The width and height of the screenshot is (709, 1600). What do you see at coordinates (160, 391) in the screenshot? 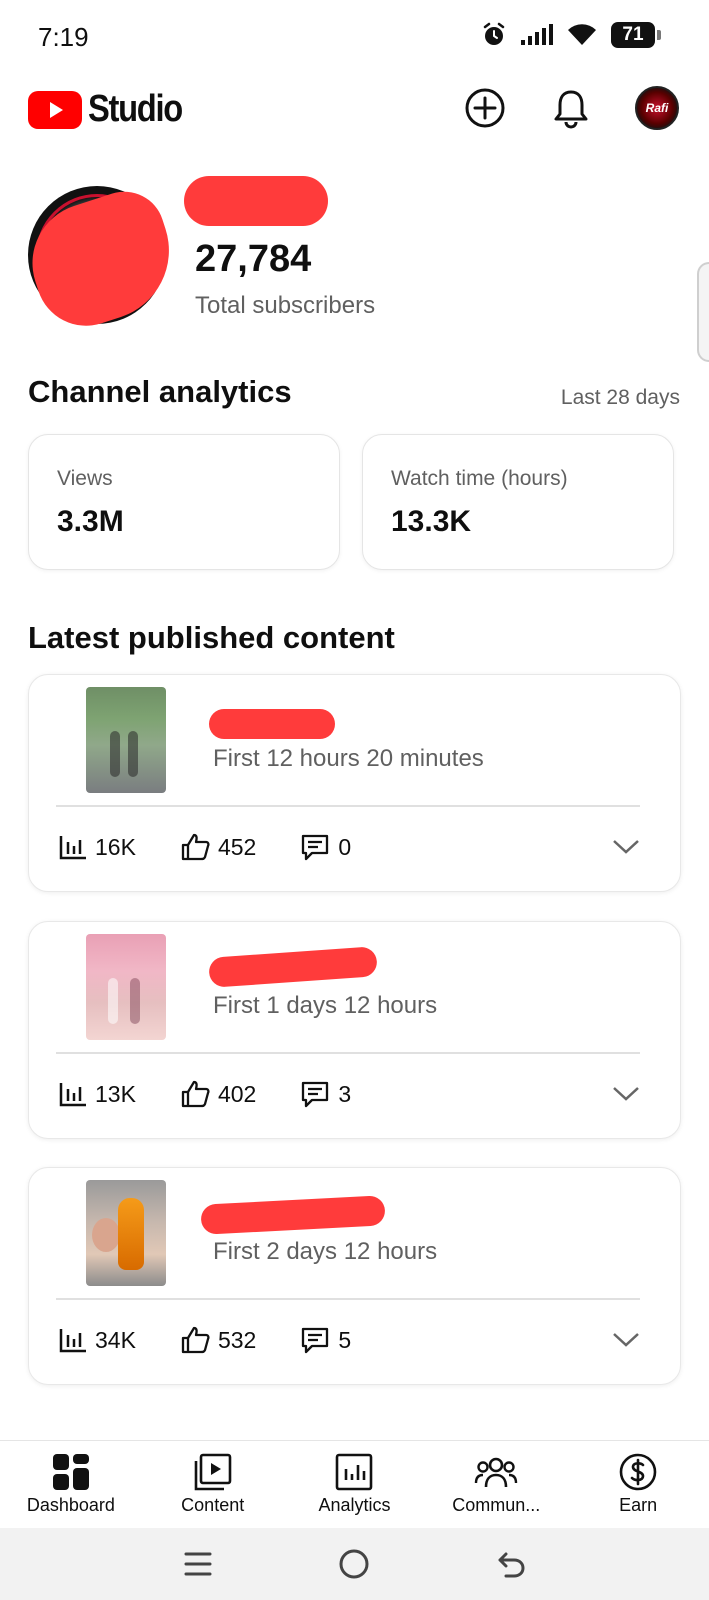
I see `channel-analytics-title: Channel analytics` at bounding box center [160, 391].